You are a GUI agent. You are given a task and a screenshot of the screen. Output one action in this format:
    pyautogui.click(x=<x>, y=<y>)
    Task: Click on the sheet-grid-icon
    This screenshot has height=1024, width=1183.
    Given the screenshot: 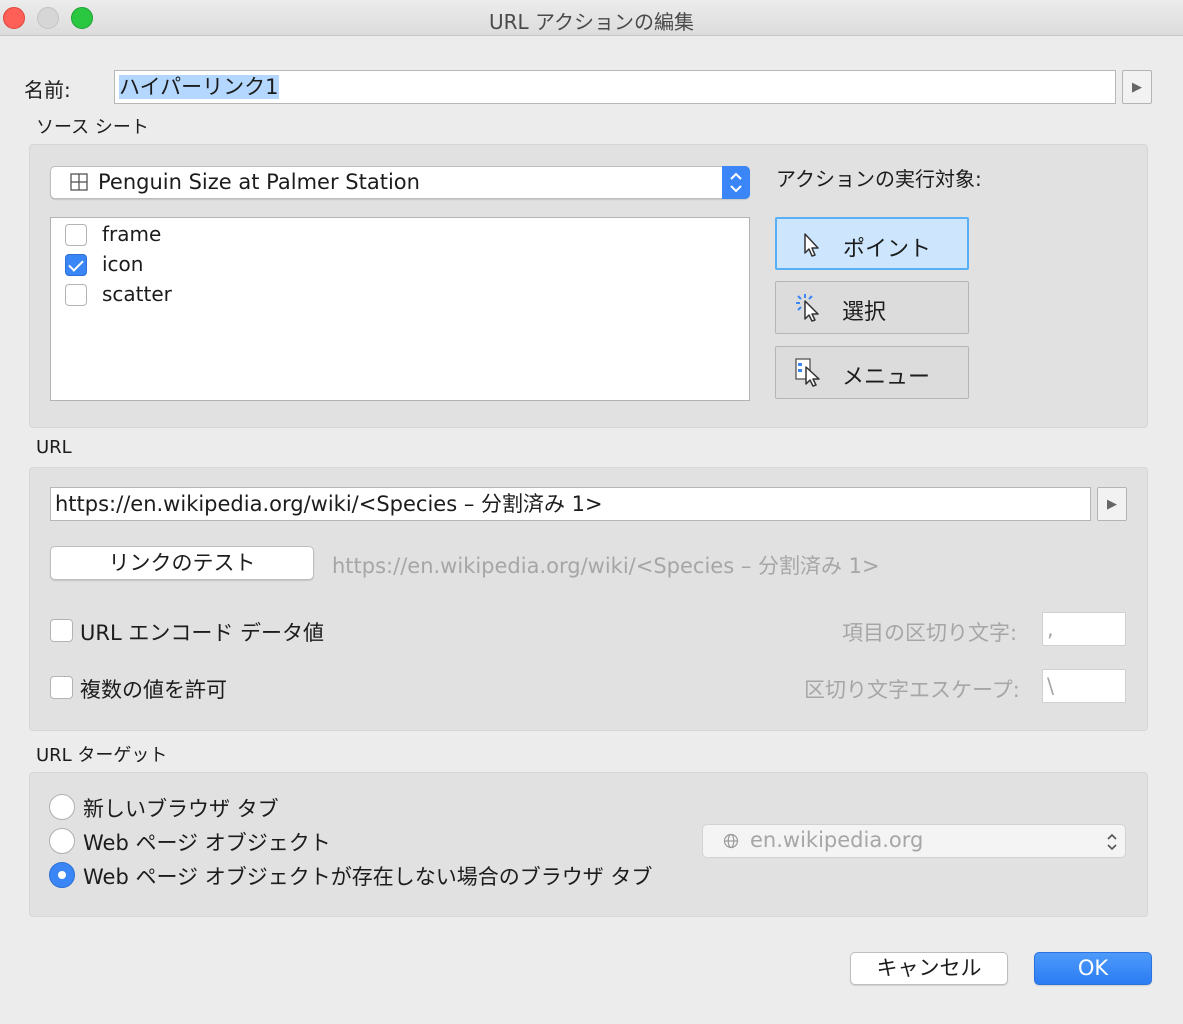 What is the action you would take?
    pyautogui.click(x=79, y=182)
    